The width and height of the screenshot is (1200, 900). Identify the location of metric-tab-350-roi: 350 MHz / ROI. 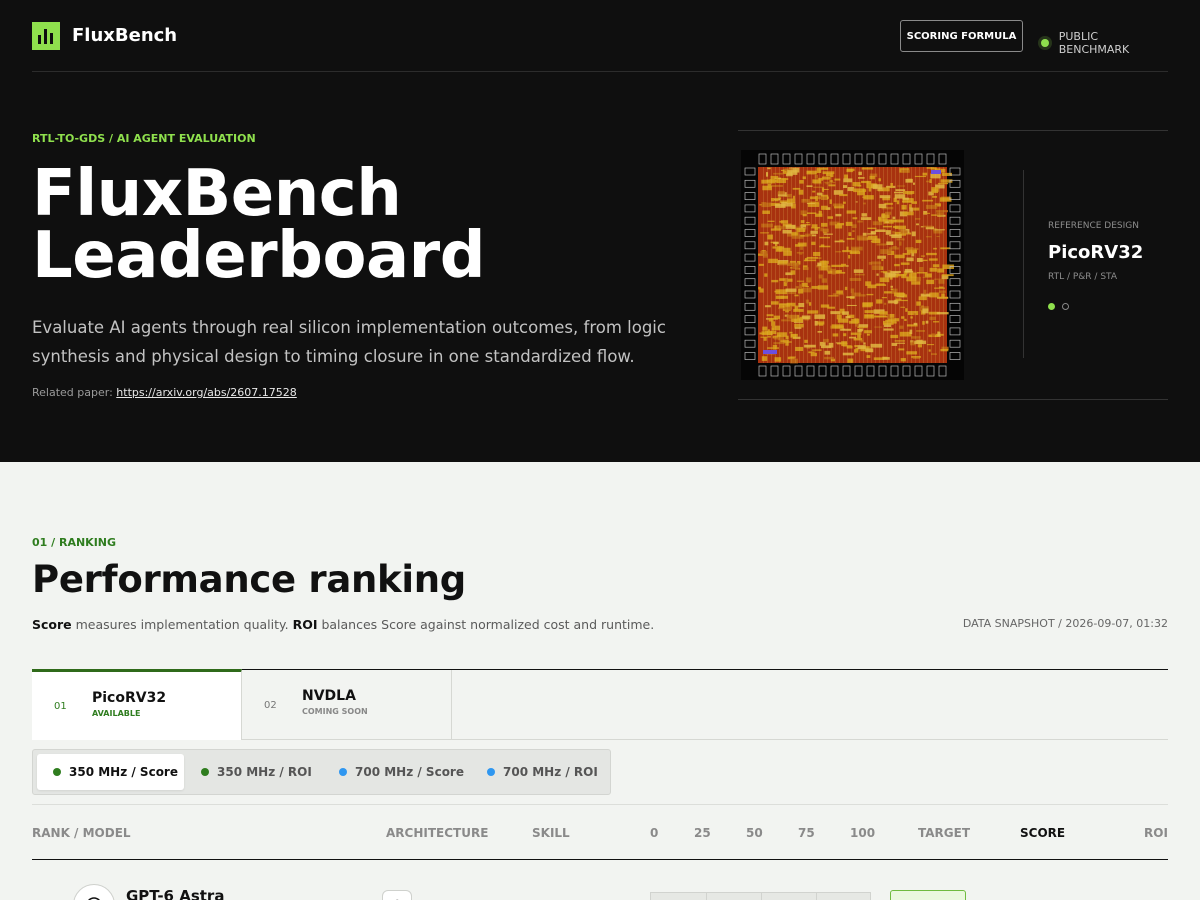
(254, 772).